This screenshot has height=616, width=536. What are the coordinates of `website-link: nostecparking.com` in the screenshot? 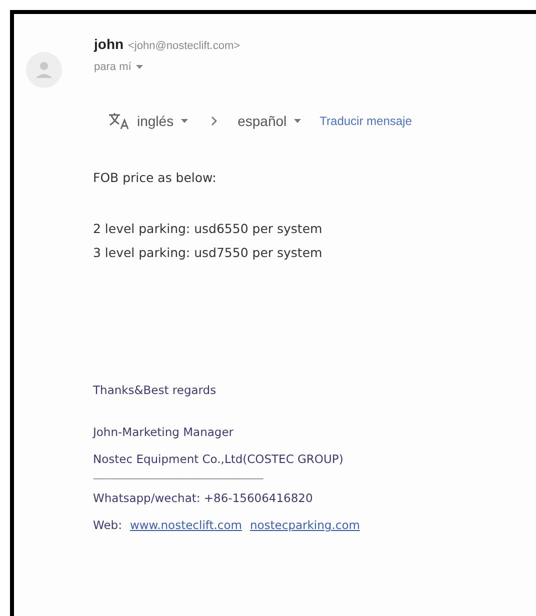 It's located at (305, 525).